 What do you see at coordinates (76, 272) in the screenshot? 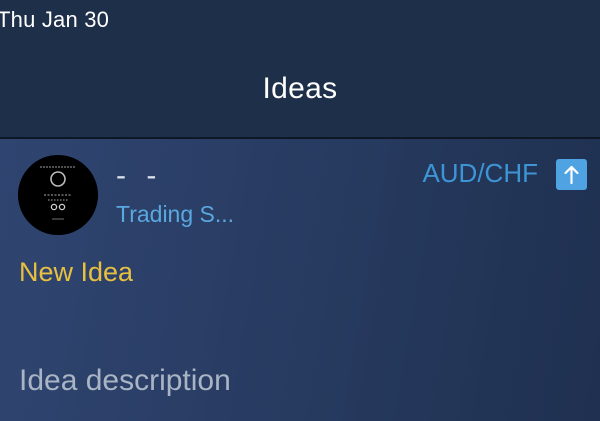
I see `idea-title-field: New Idea` at bounding box center [76, 272].